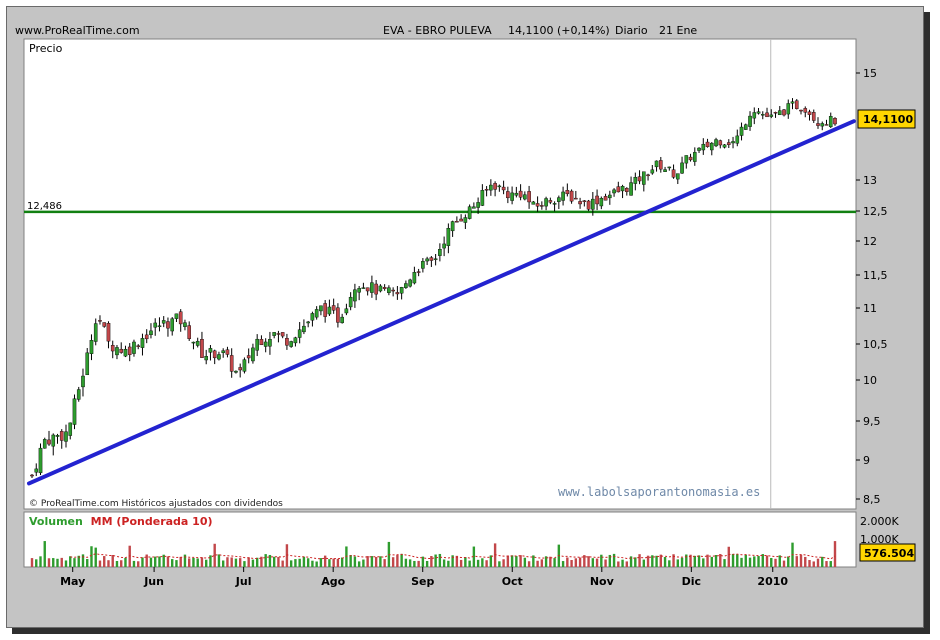 This screenshot has height=640, width=940. Describe the element at coordinates (437, 30) in the screenshot. I see `header-instrument: EVA - EBRO PULEVA` at that location.